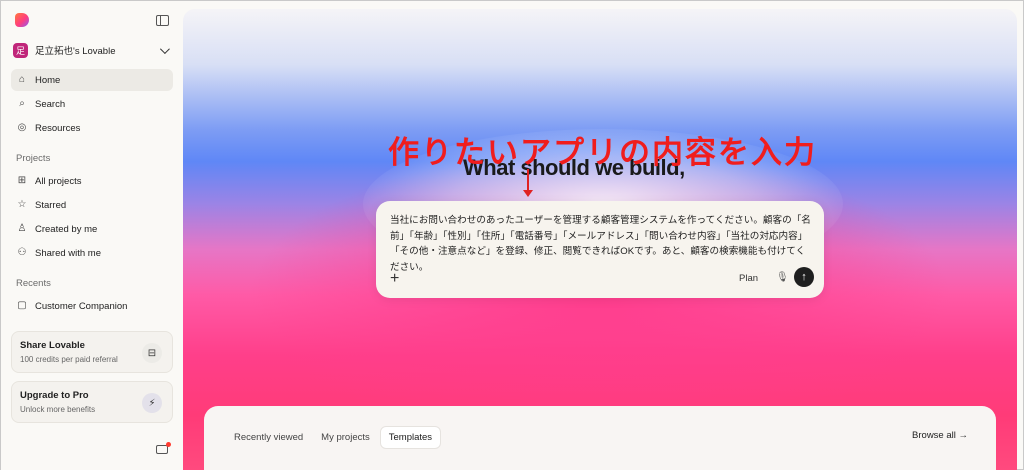  Describe the element at coordinates (22, 103) in the screenshot. I see `search-icon: ⌕` at that location.